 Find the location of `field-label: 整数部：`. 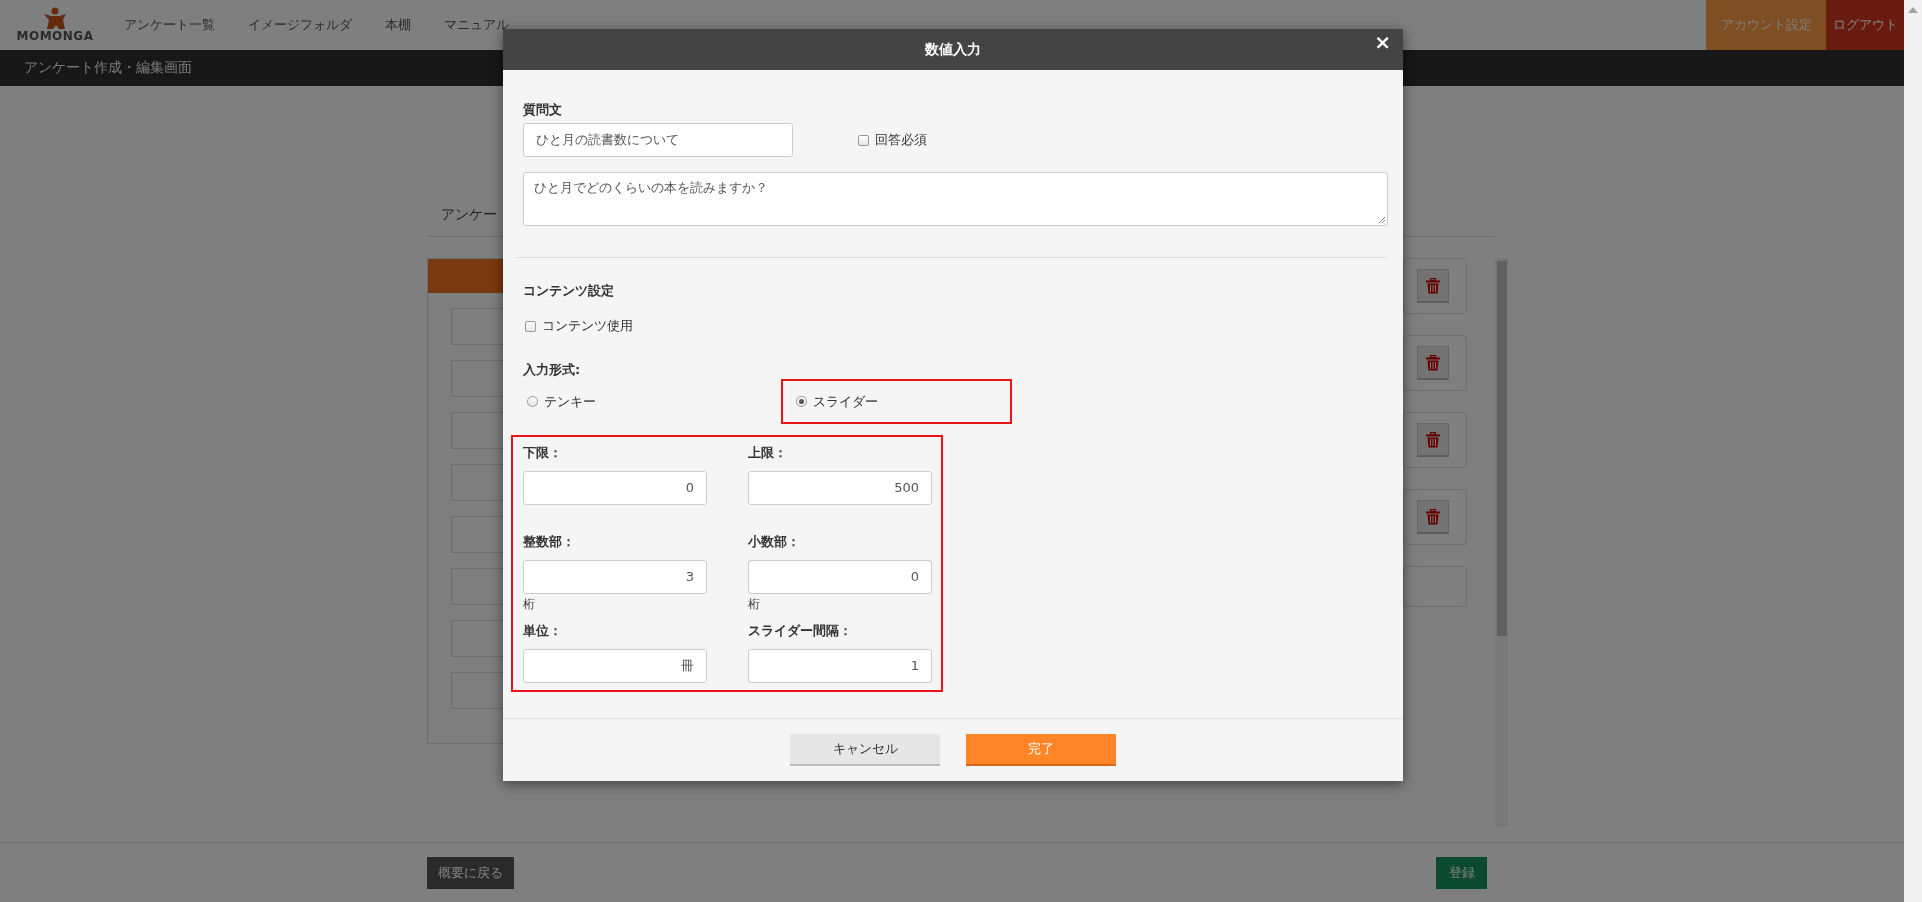

field-label: 整数部： is located at coordinates (549, 542).